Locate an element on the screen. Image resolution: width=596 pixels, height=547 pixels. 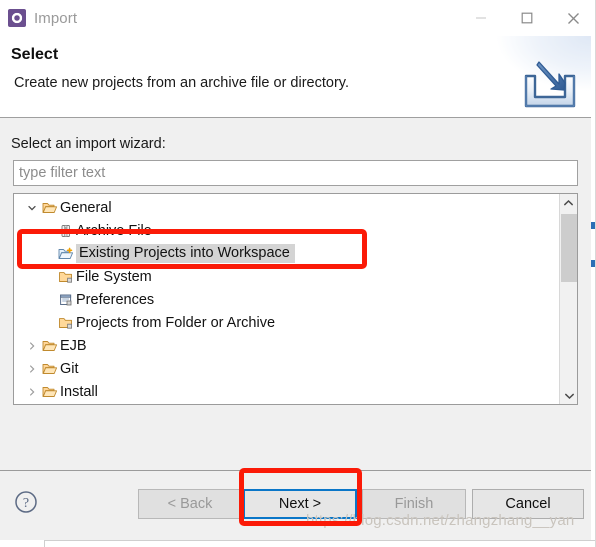
dialog-footer: ? < Back Next > Finish Cancel is located at coordinates (297, 508).